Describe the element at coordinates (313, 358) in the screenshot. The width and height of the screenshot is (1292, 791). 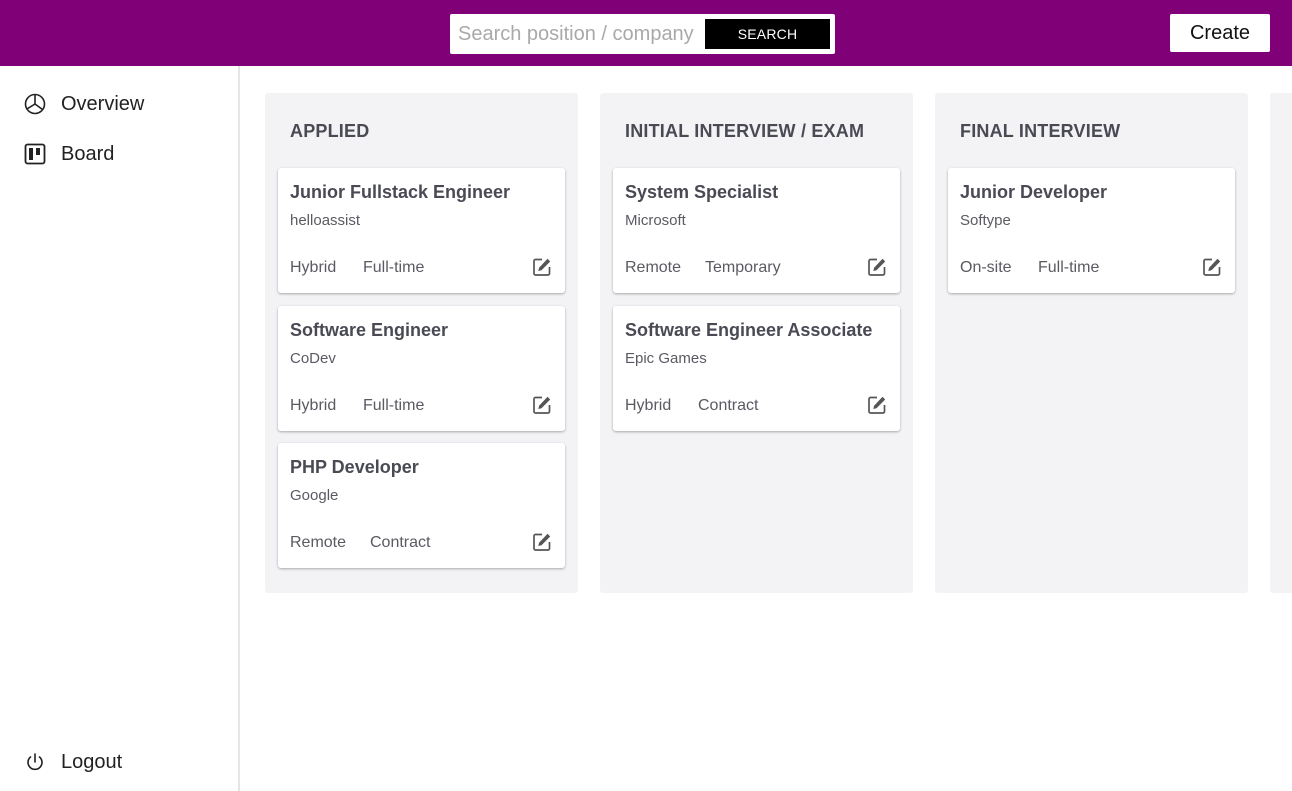
I see `company-name: CoDev` at that location.